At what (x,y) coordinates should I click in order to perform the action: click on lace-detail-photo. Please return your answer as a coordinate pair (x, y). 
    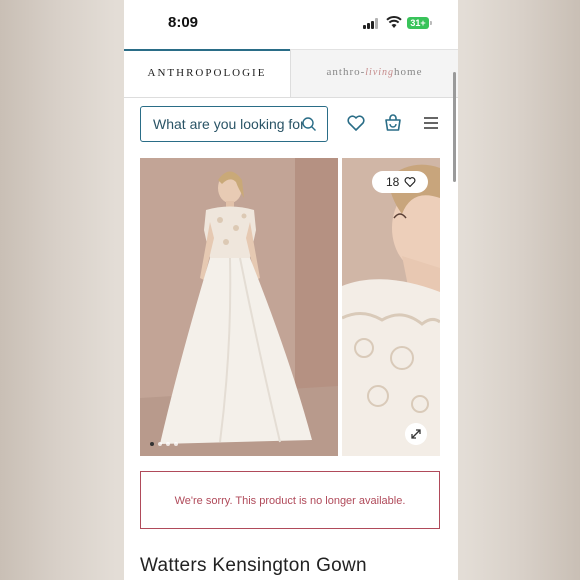
    Looking at the image, I should click on (391, 307).